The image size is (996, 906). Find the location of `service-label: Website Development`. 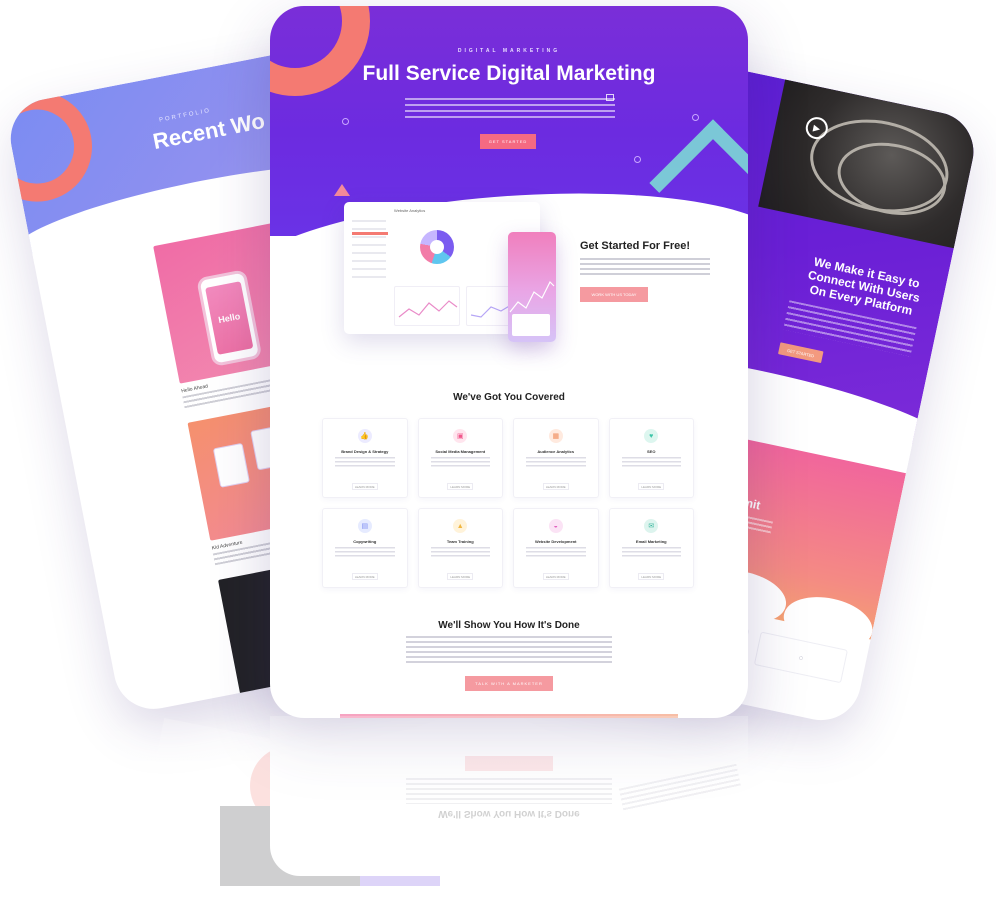

service-label: Website Development is located at coordinates (556, 541).